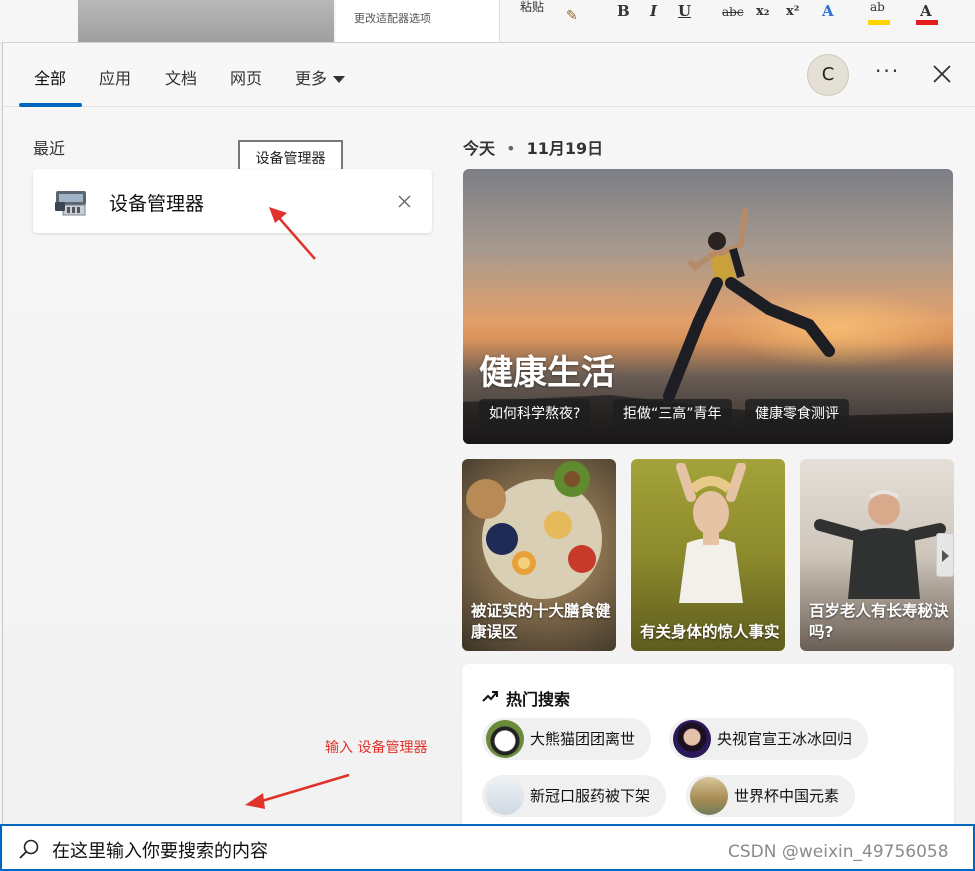  I want to click on news-card: 被证实的十大膳食健康误区, so click(539, 555).